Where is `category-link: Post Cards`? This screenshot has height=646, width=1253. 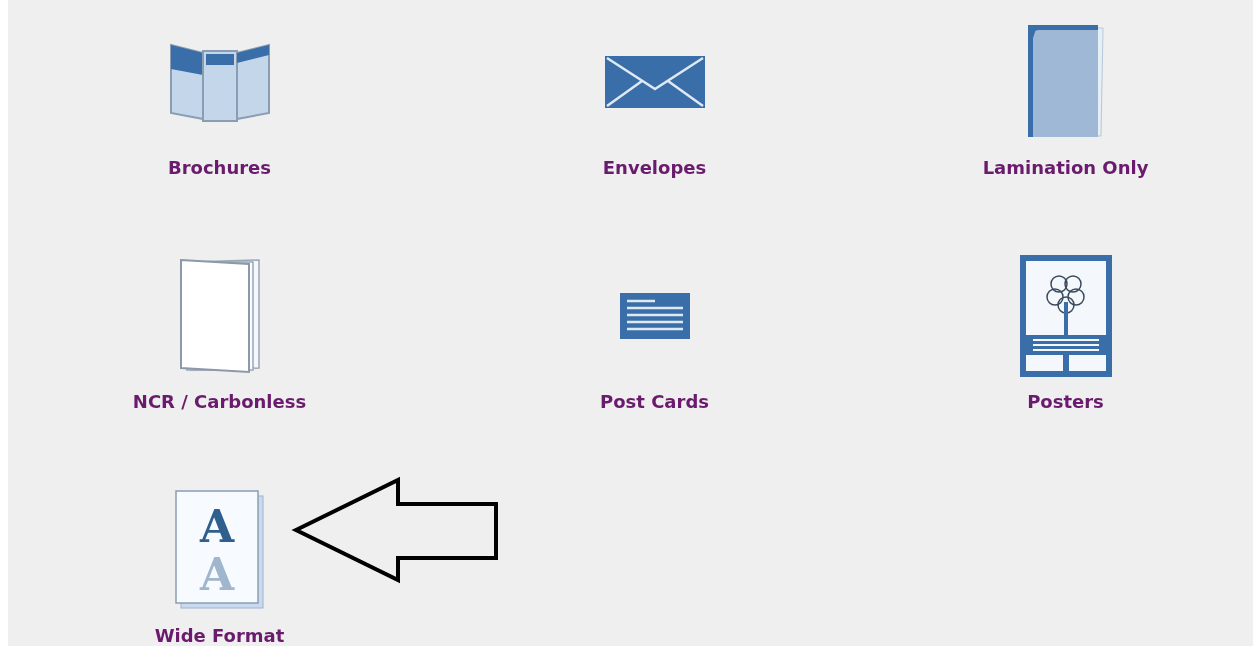
category-link: Post Cards is located at coordinates (654, 402).